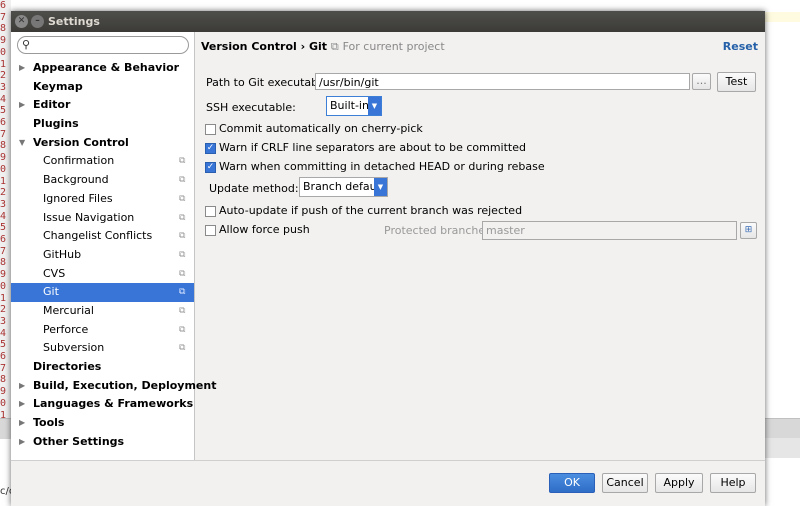  I want to click on protected-branches-label: Protected branches:, so click(439, 230).